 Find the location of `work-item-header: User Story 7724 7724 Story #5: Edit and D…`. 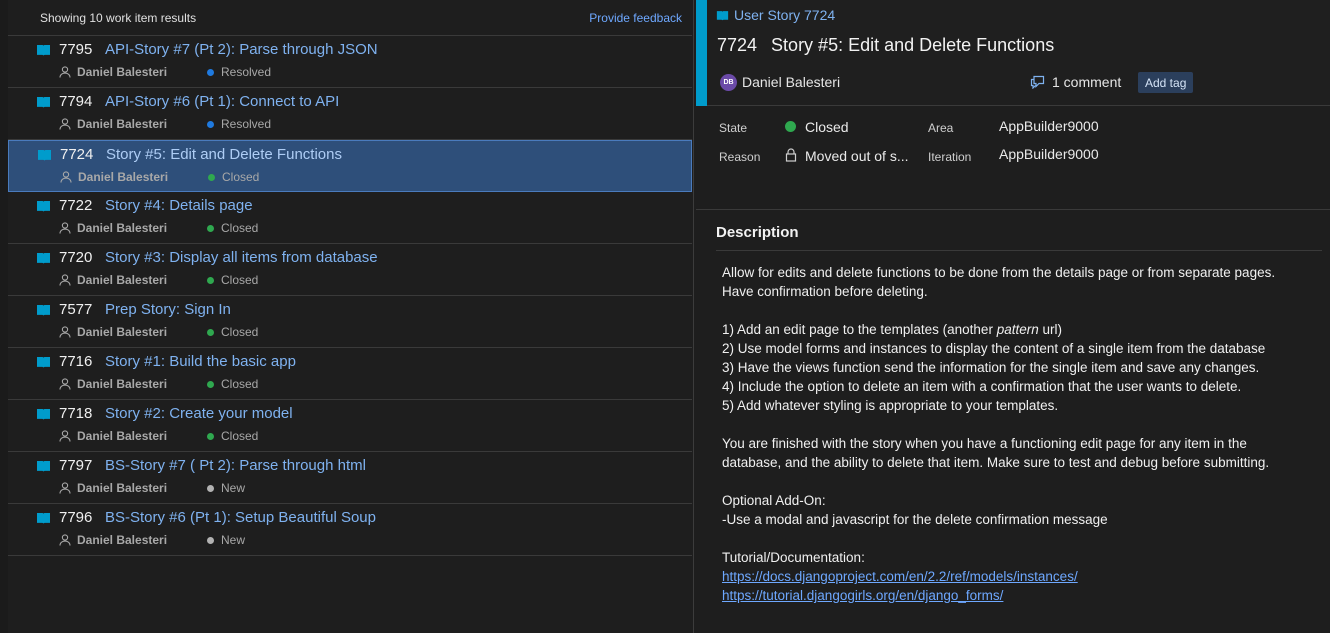

work-item-header: User Story 7724 7724 Story #5: Edit and D… is located at coordinates (1013, 53).